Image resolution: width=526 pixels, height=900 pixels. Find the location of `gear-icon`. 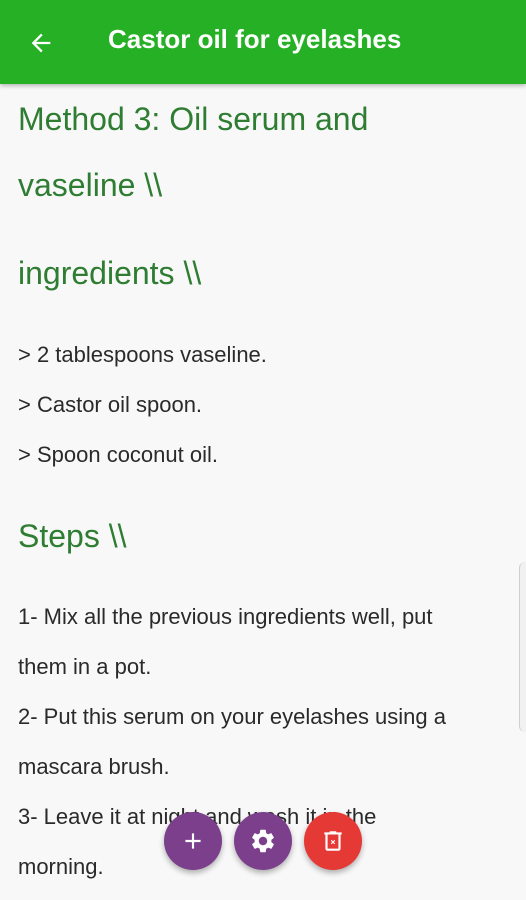

gear-icon is located at coordinates (263, 841).